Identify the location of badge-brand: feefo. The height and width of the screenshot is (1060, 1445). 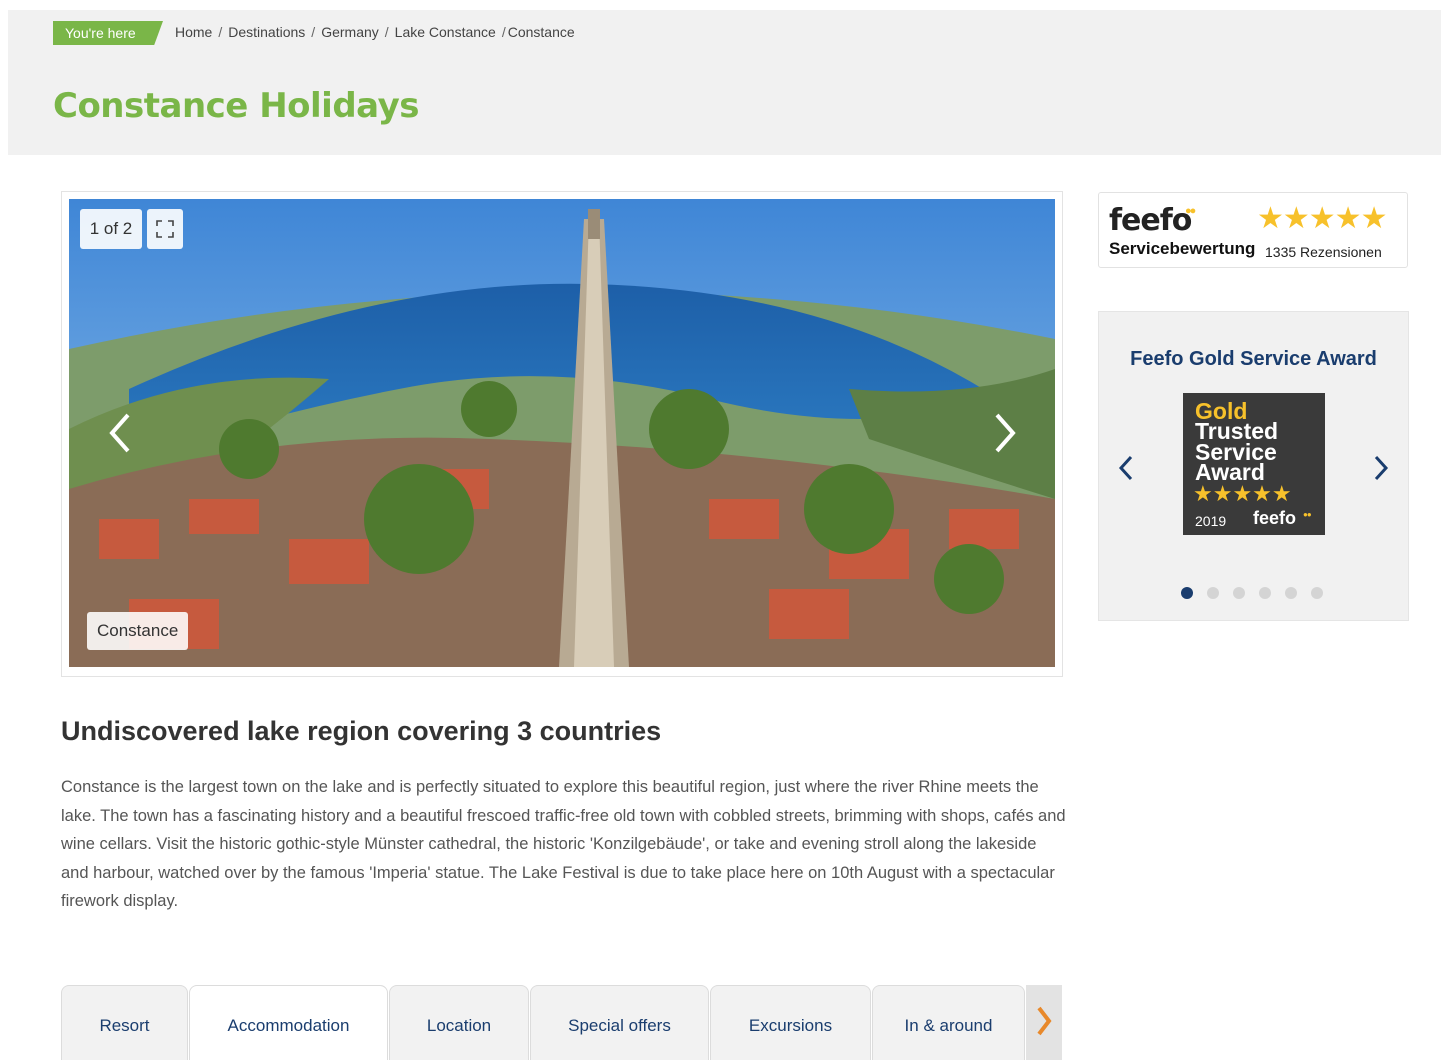
(1275, 518).